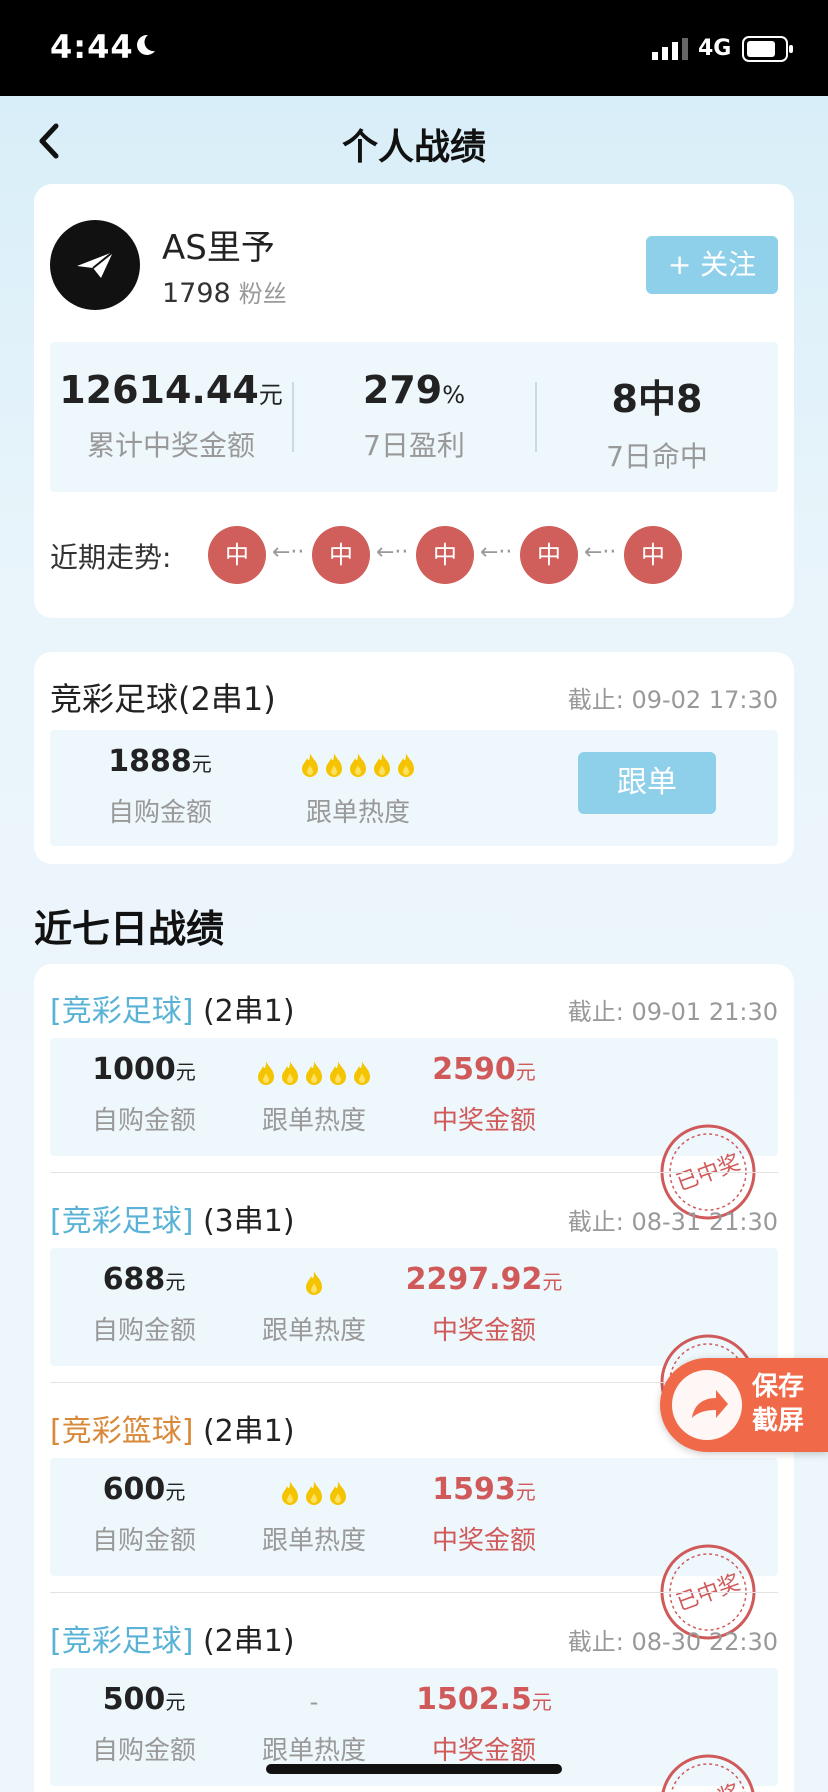 The image size is (828, 1792). What do you see at coordinates (144, 1304) in the screenshot?
I see `record-purchase: 688元 自购金额` at bounding box center [144, 1304].